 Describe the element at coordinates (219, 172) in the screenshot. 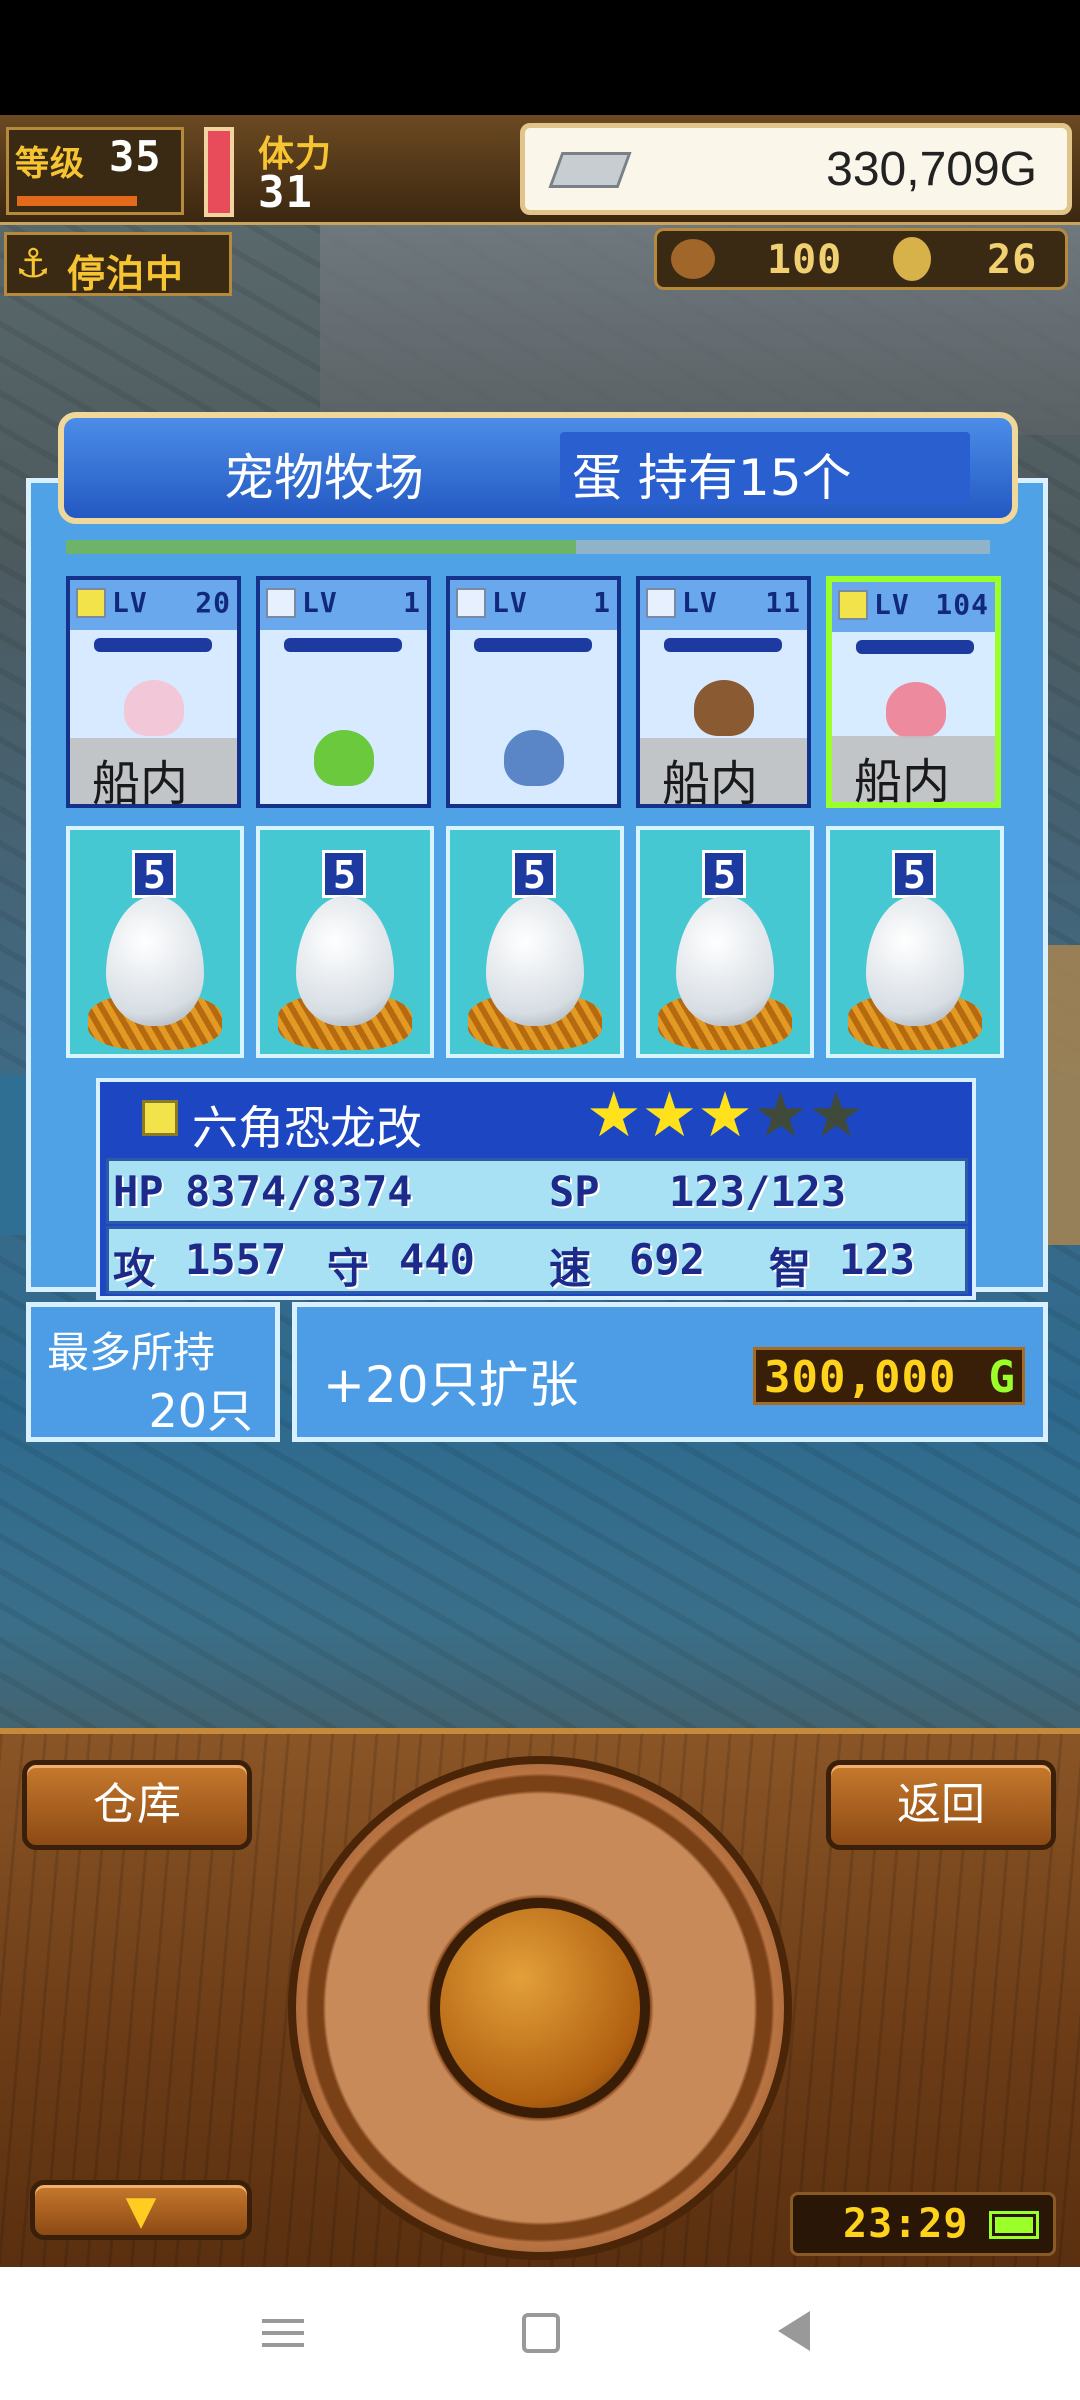

I see `stamina-gauge` at that location.